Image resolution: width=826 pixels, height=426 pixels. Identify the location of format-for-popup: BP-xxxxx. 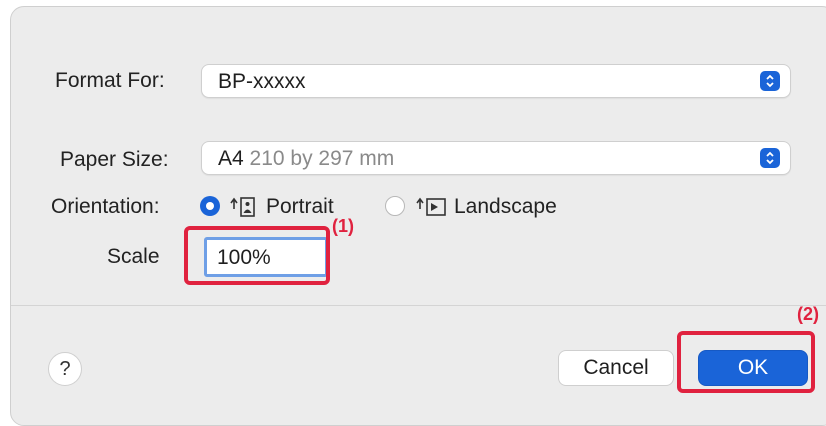
(496, 81).